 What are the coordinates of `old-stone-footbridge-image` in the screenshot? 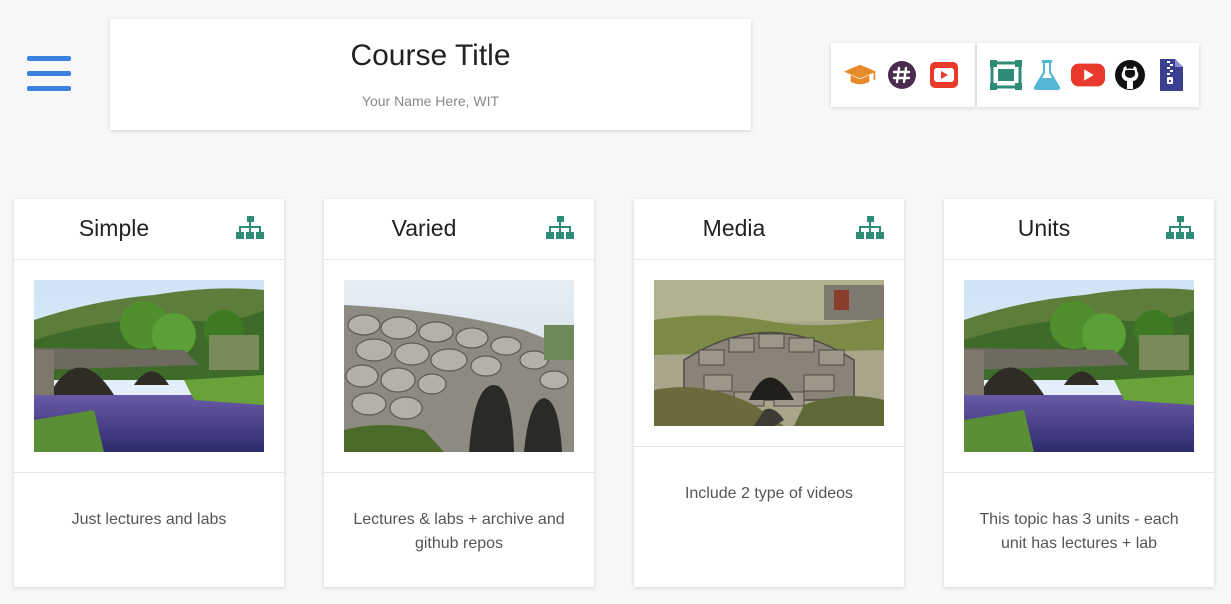 It's located at (769, 353).